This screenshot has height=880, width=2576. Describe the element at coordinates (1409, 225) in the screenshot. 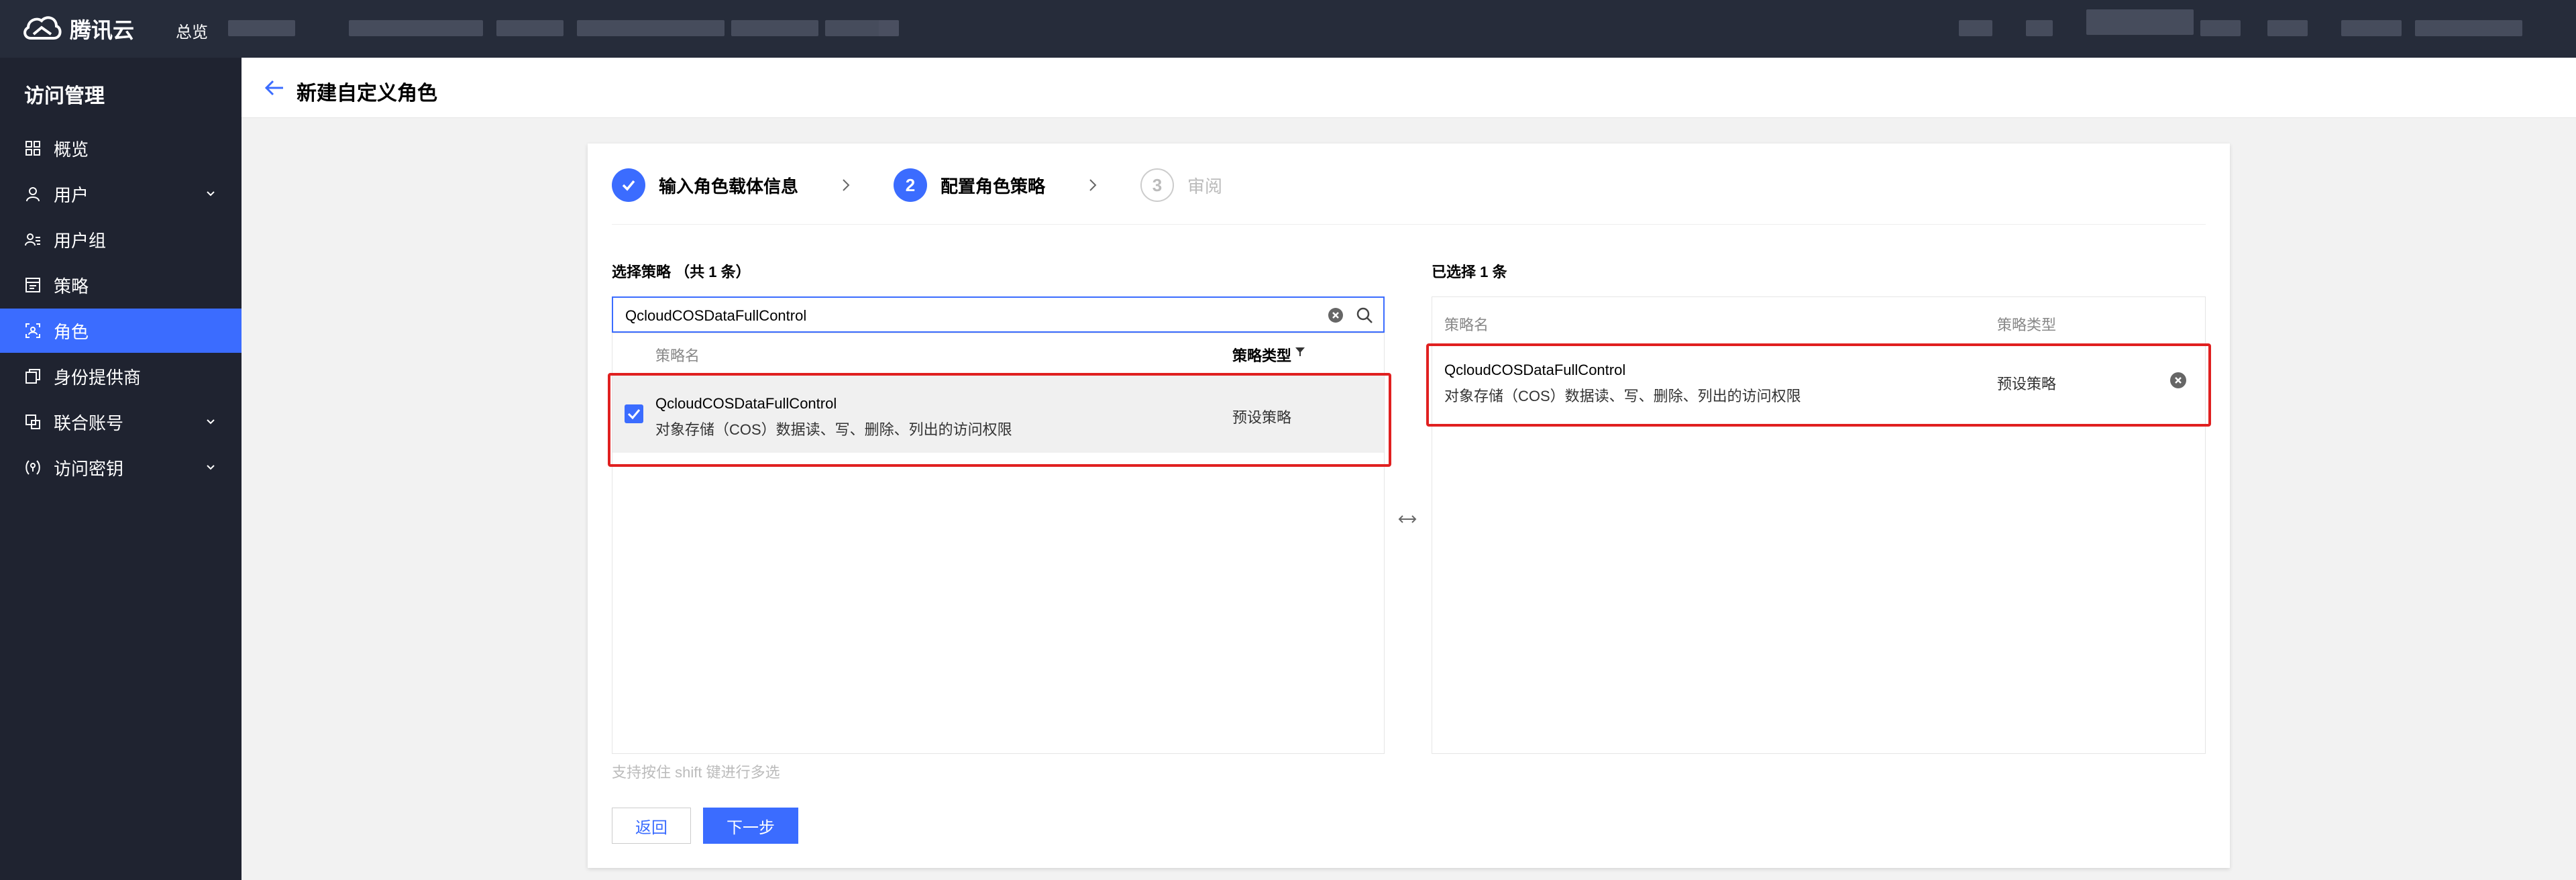

I see `divider` at that location.